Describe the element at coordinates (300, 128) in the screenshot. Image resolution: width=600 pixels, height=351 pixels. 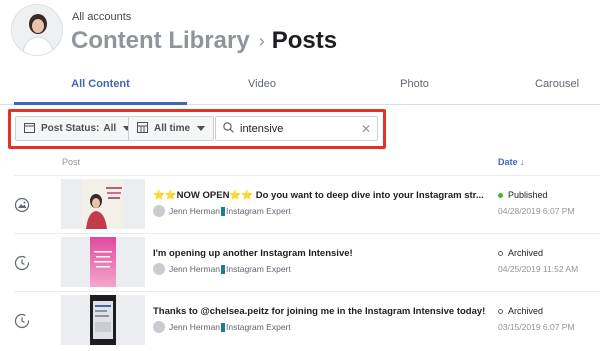
I see `search-input` at that location.